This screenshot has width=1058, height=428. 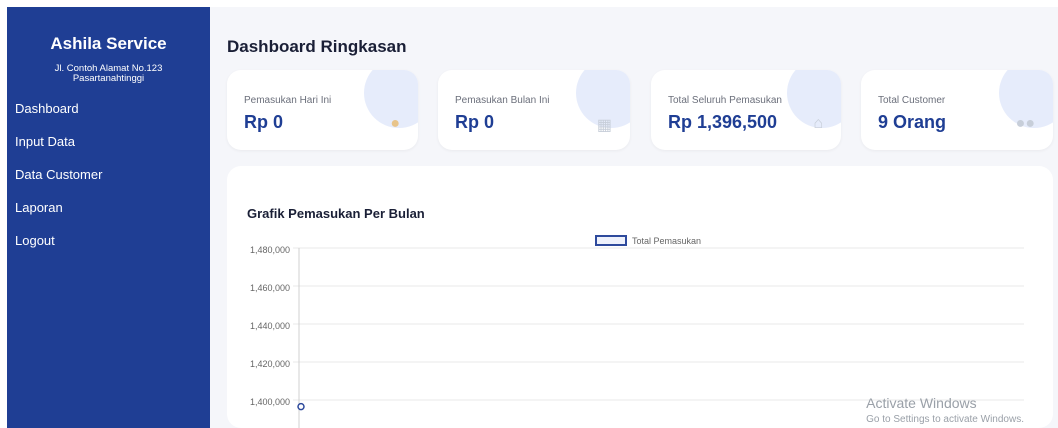 I want to click on card-label: Total Customer, so click(x=912, y=100).